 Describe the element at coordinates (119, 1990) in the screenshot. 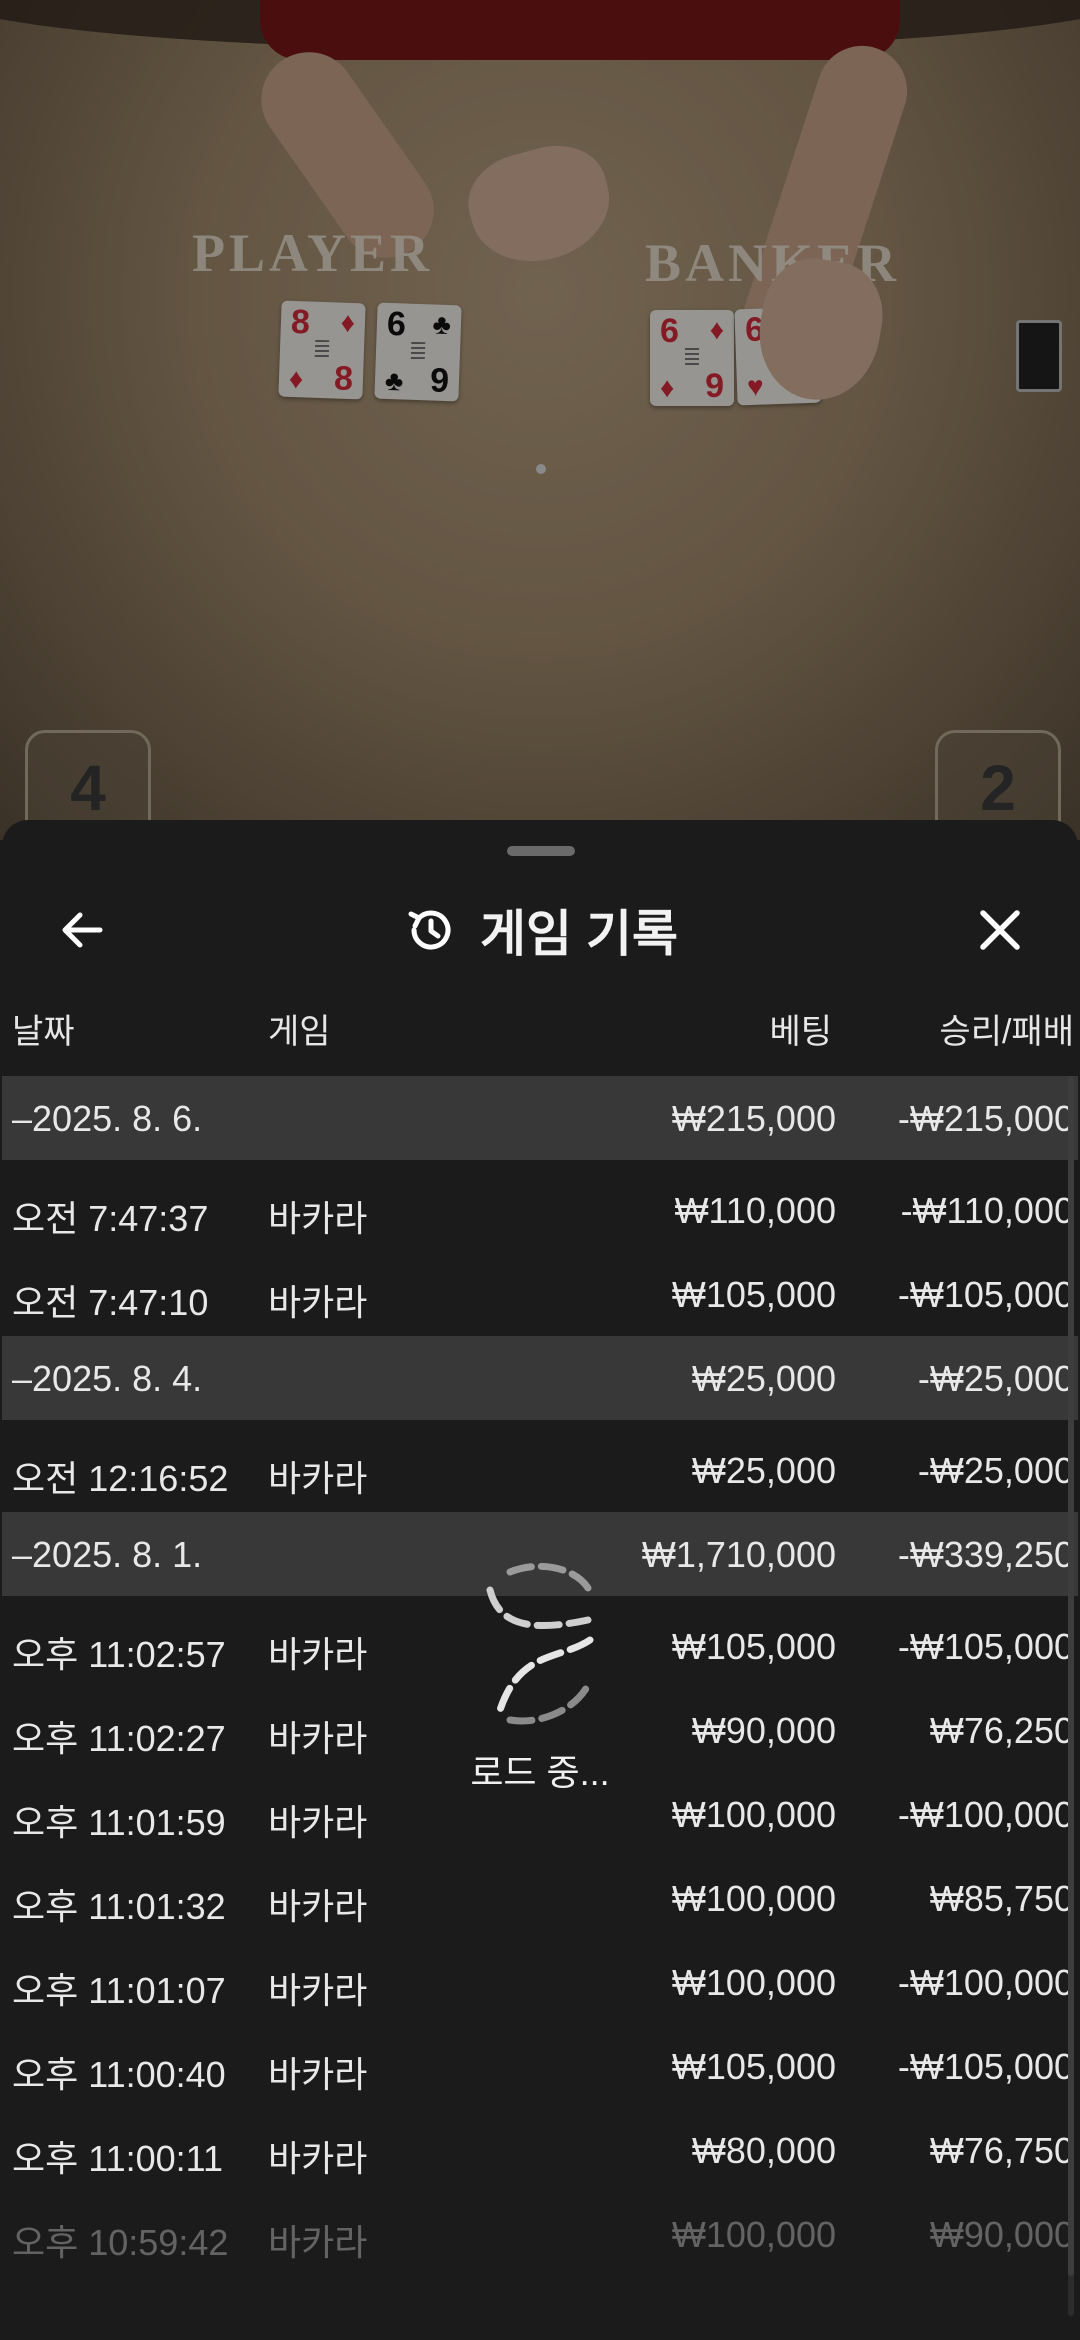

I see `row-time: 오후 11:01:07` at that location.